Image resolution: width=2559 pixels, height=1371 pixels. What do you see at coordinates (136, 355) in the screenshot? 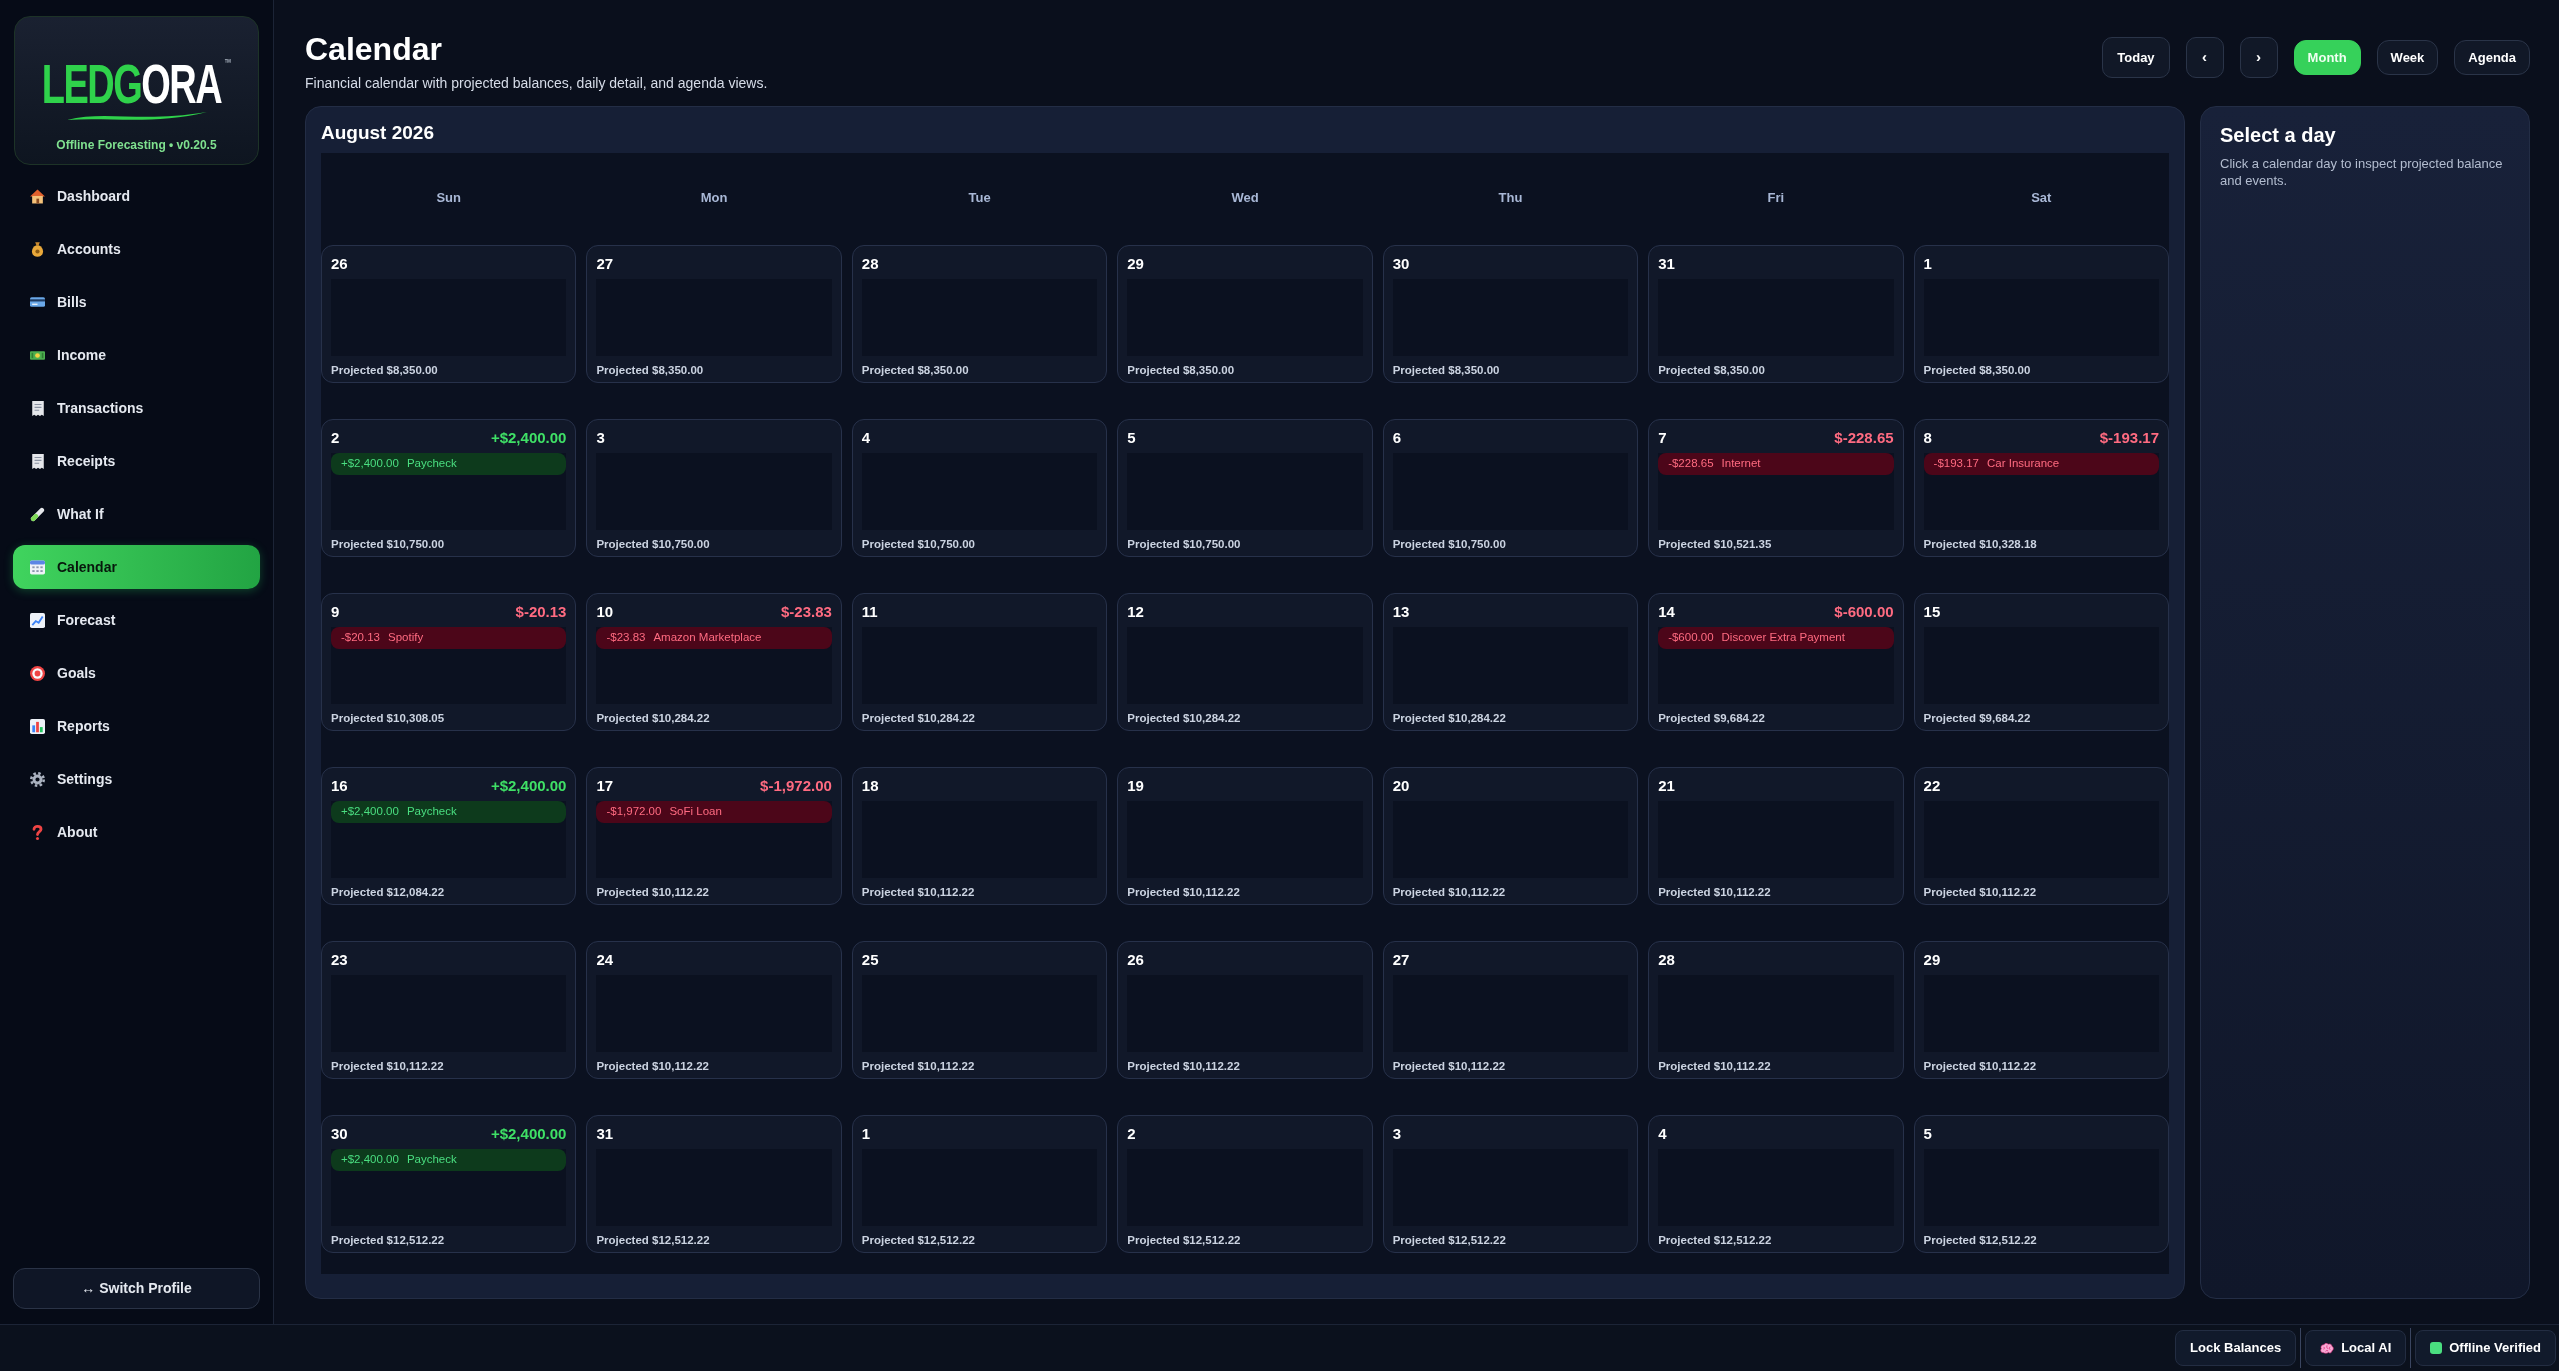
I see `nav-item: Income` at bounding box center [136, 355].